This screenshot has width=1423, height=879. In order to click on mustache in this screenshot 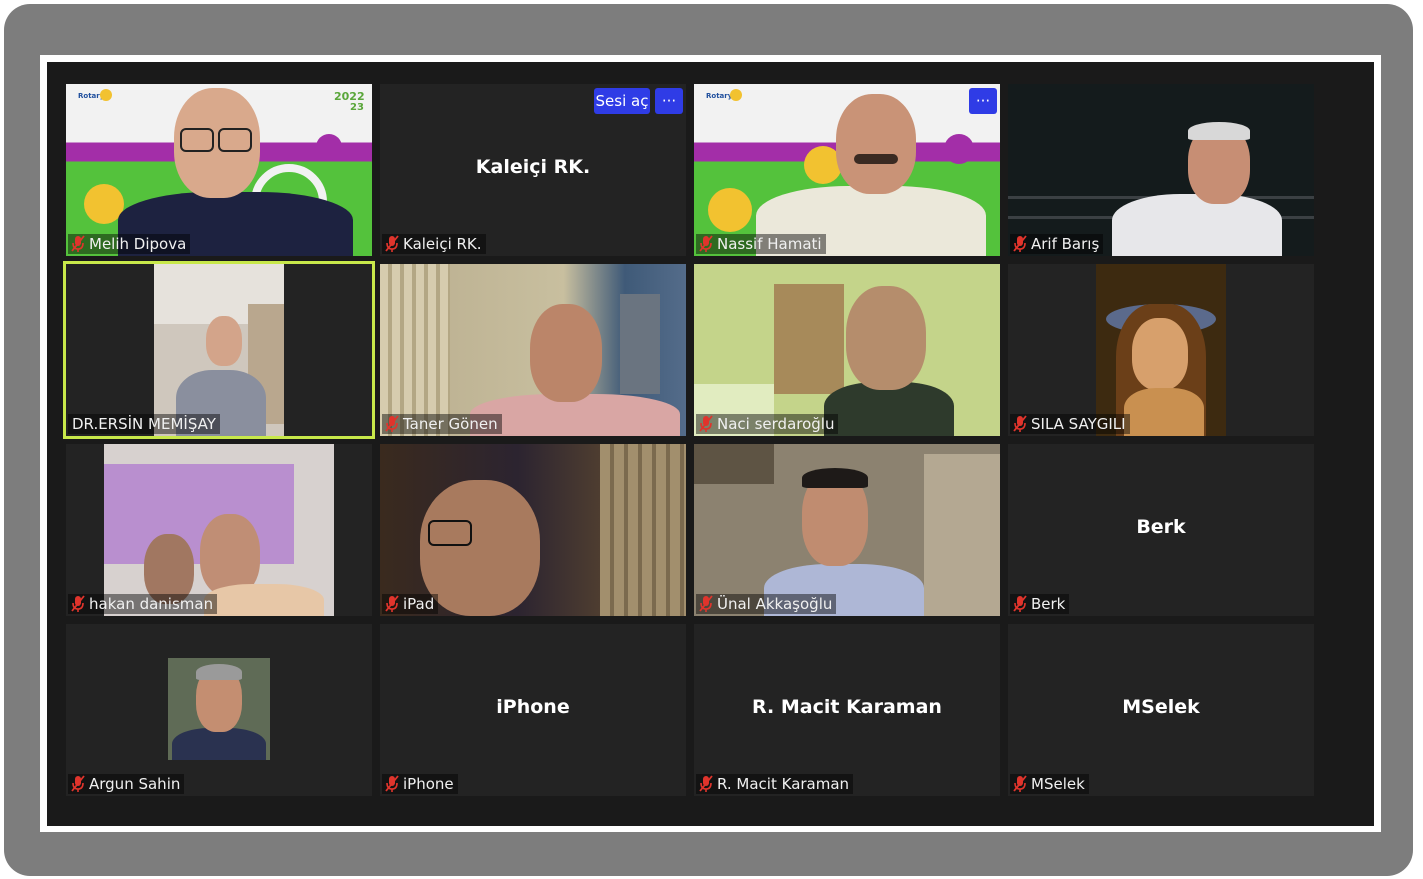, I will do `click(876, 159)`.